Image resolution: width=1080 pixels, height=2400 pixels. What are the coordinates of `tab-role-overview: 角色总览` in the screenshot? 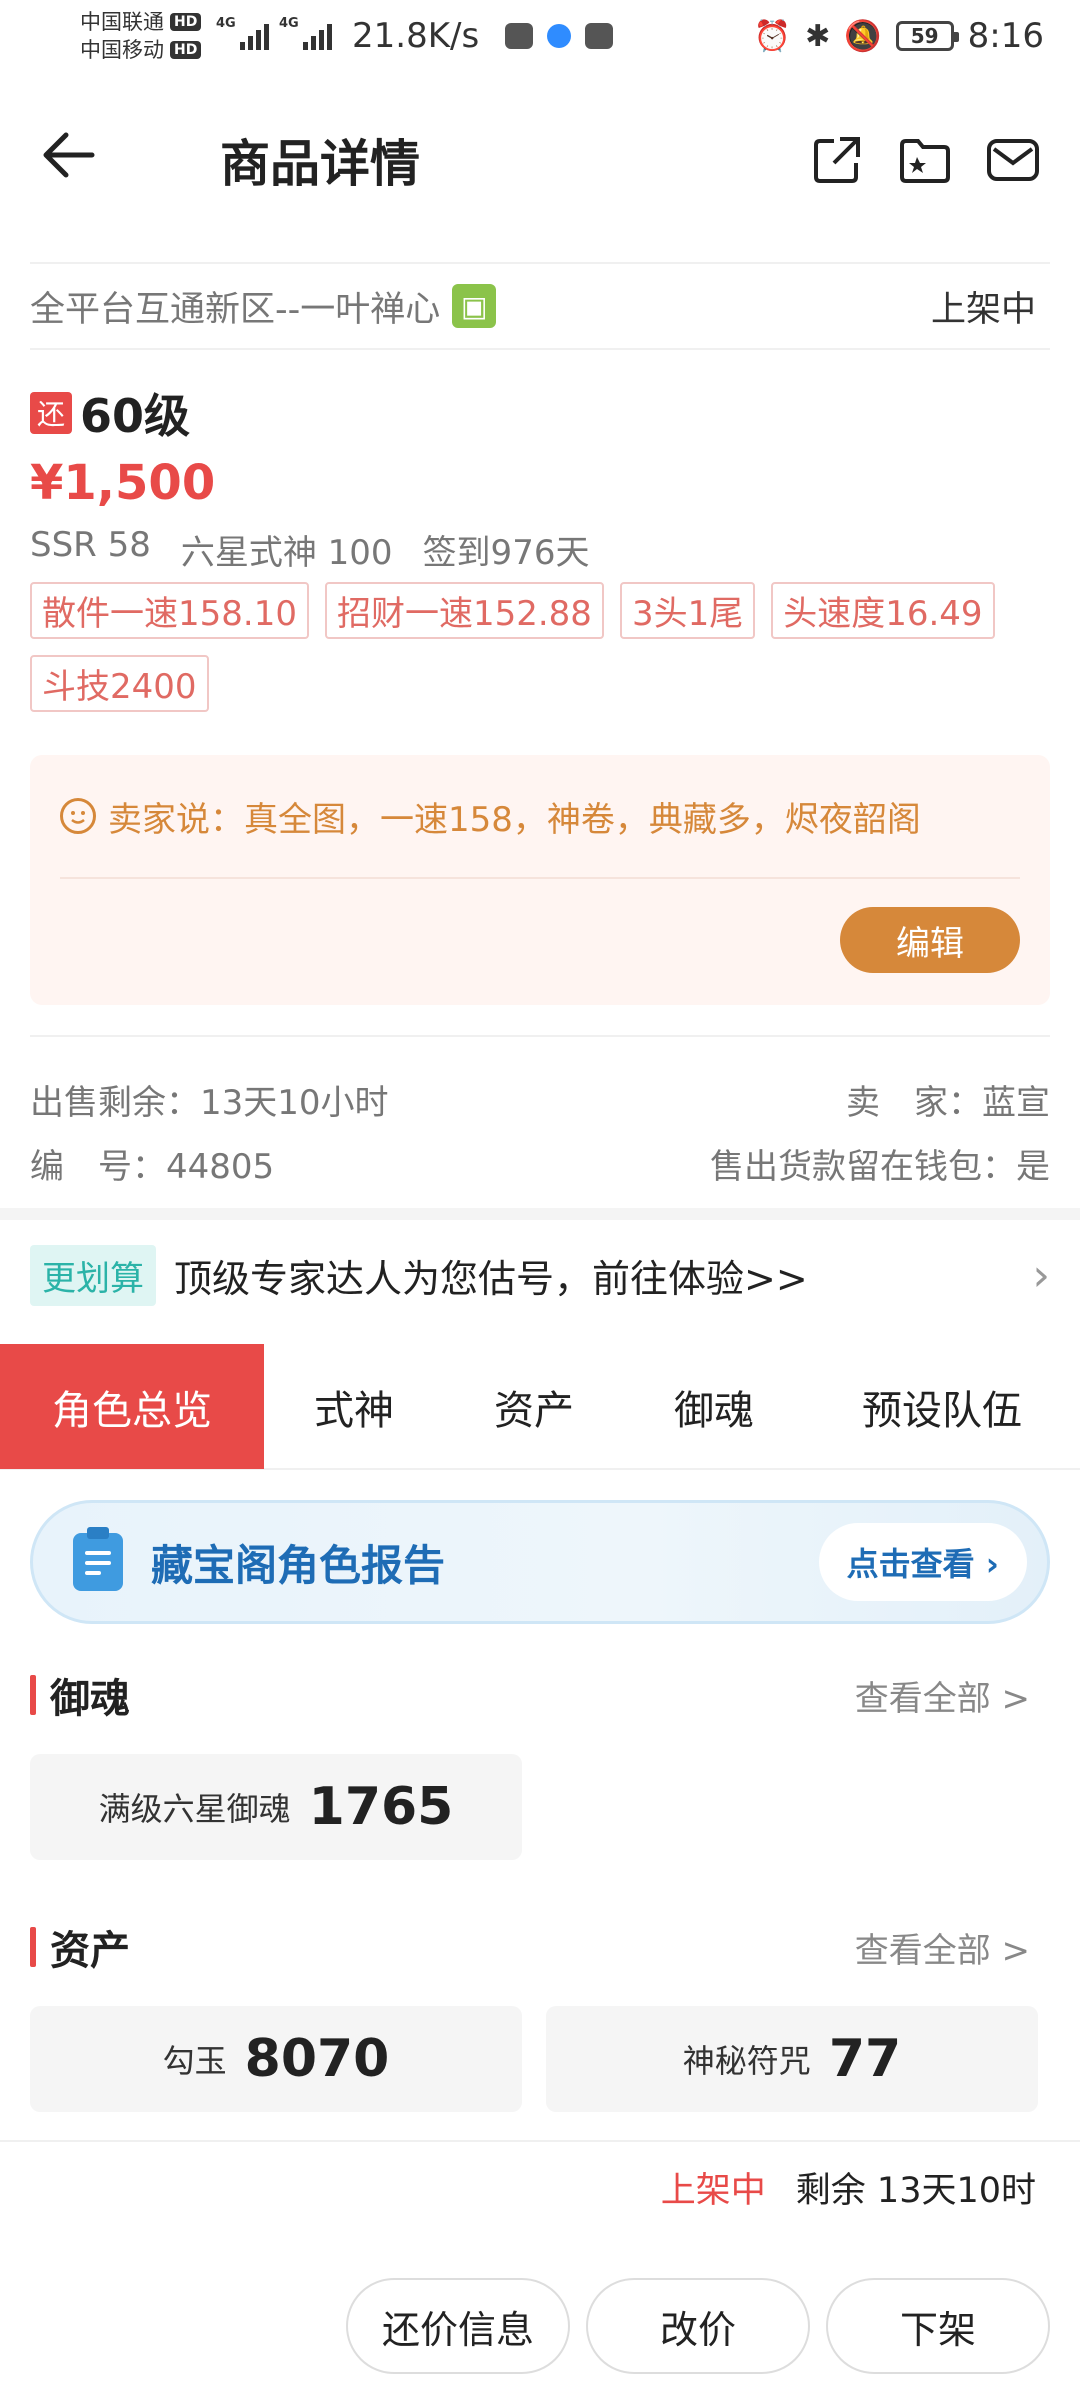 It's located at (132, 1406).